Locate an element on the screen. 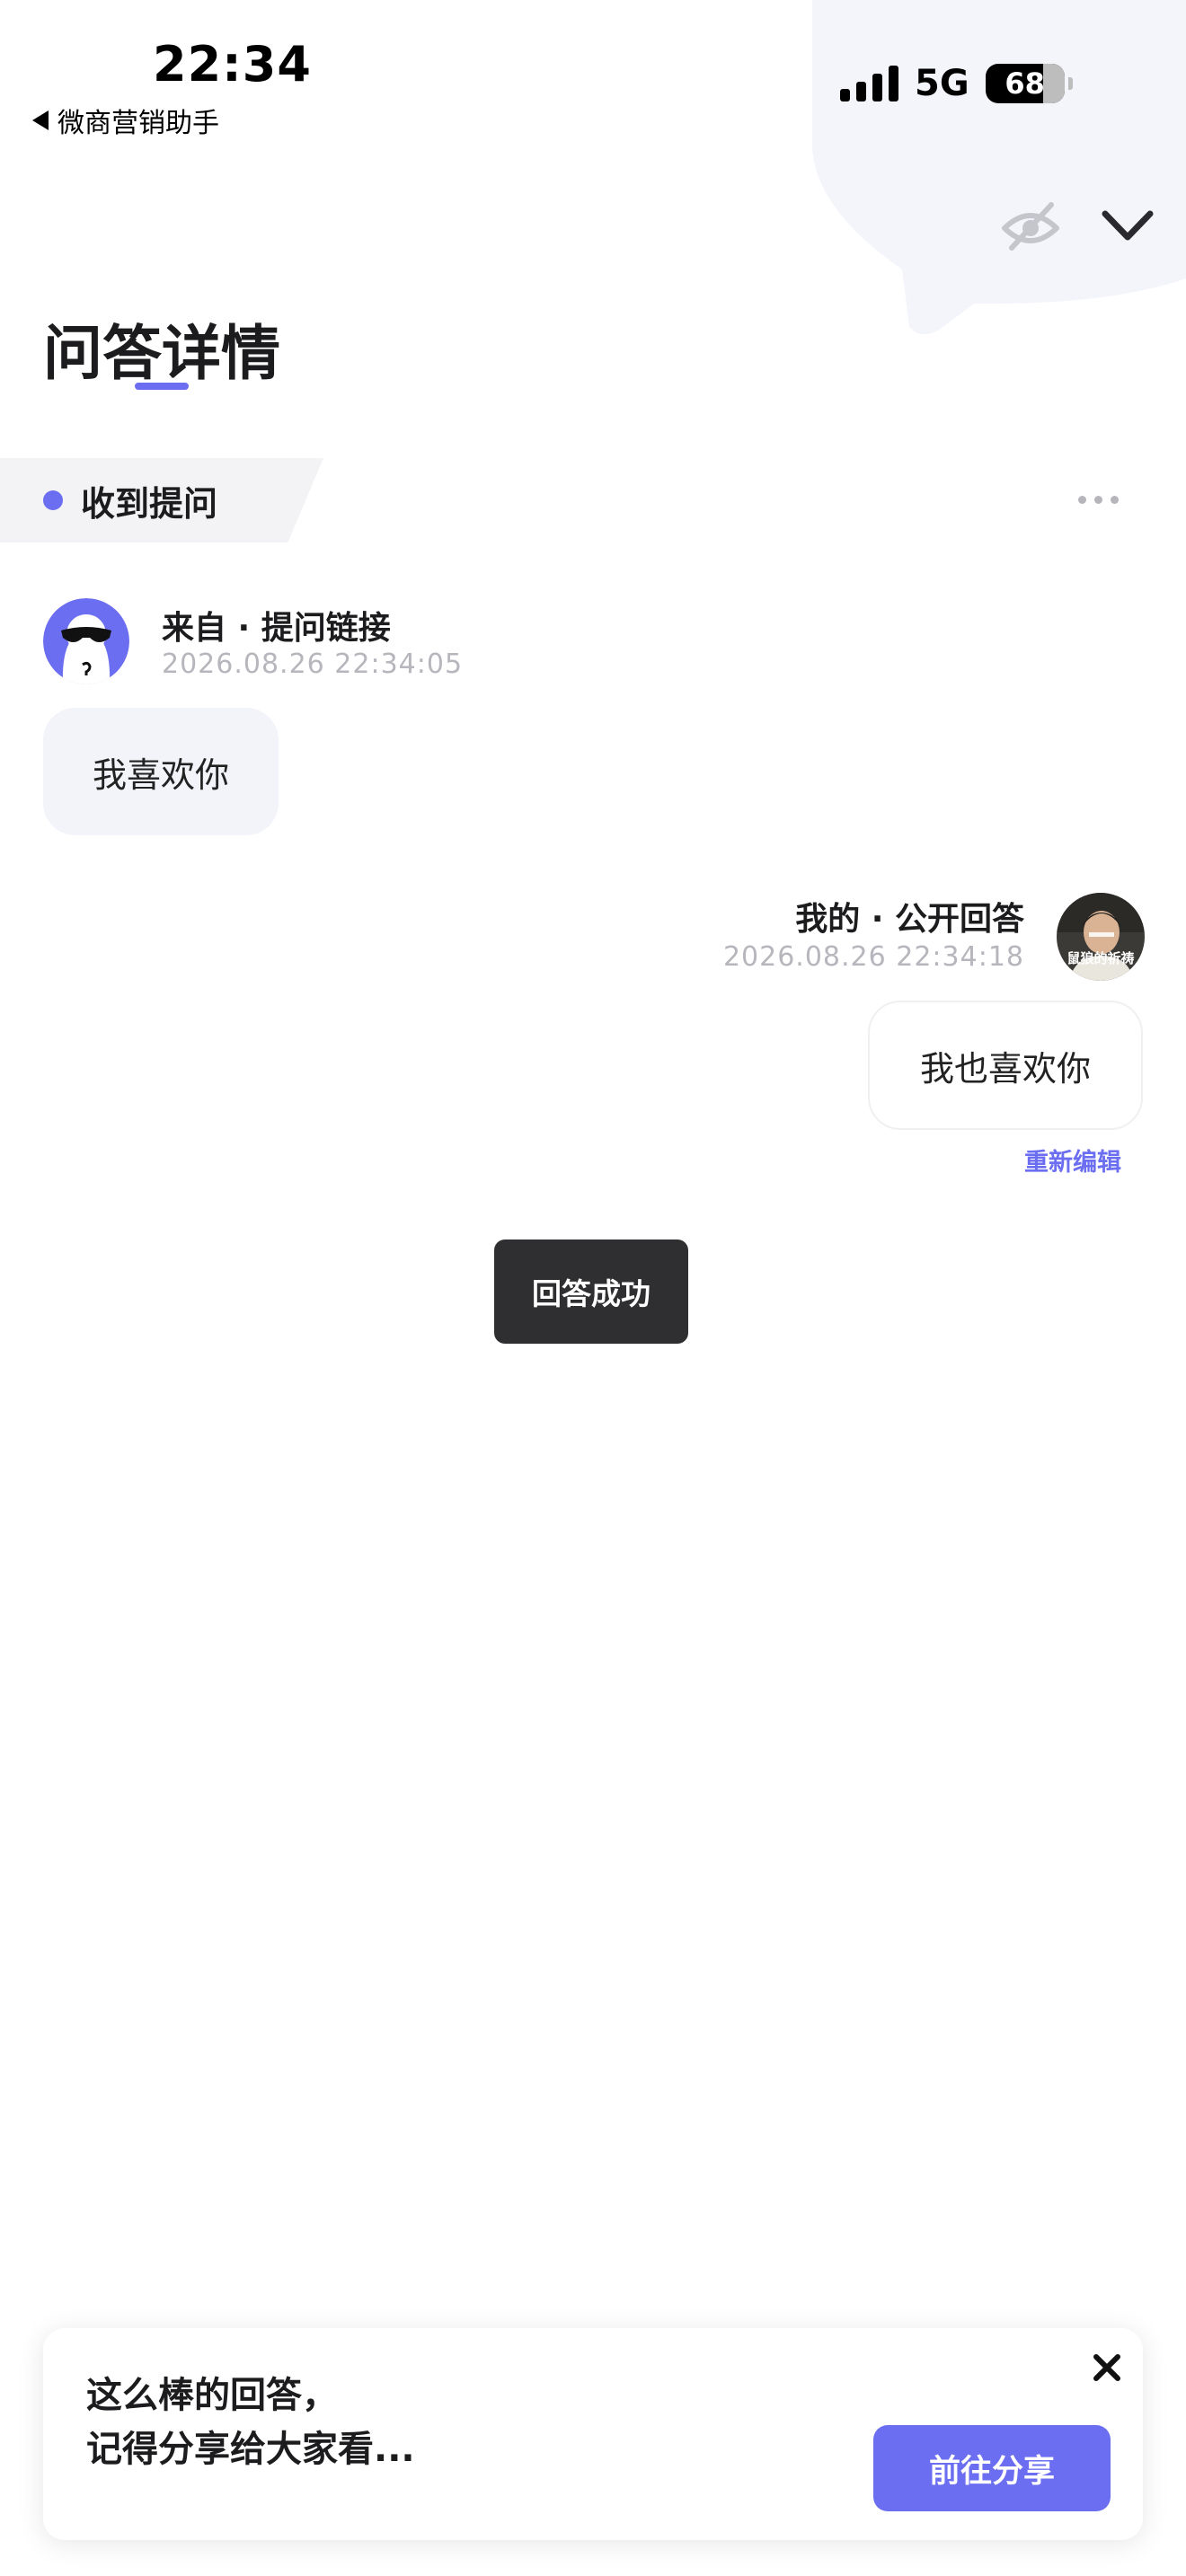  section-label: 收到提问 is located at coordinates (149, 504).